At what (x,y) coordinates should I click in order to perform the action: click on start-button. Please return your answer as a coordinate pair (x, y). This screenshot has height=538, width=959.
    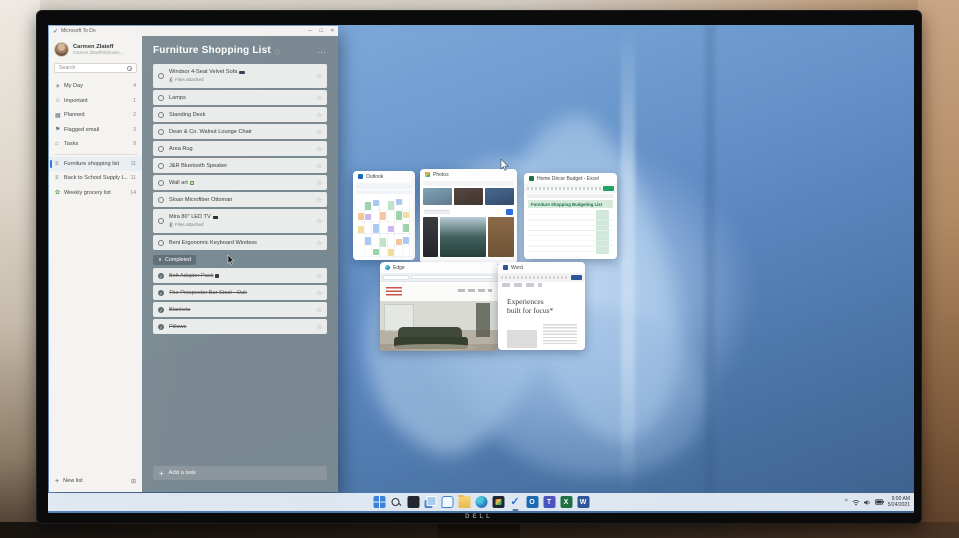
    Looking at the image, I should click on (379, 502).